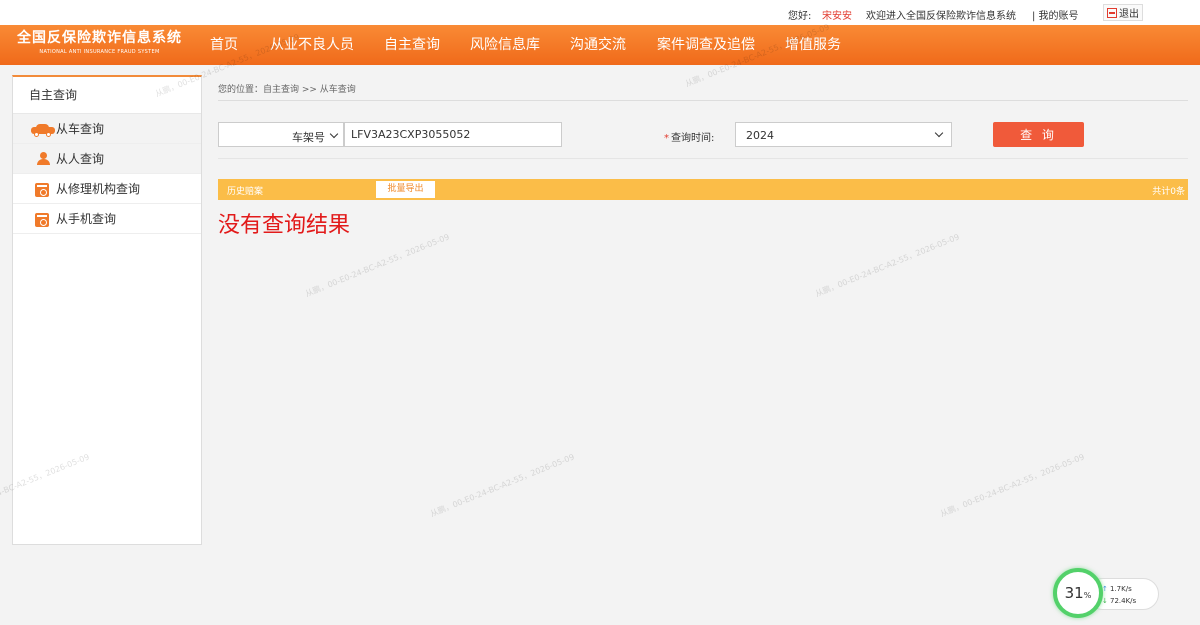  Describe the element at coordinates (80, 129) in the screenshot. I see `sidebar-item-label: 从车查询` at that location.